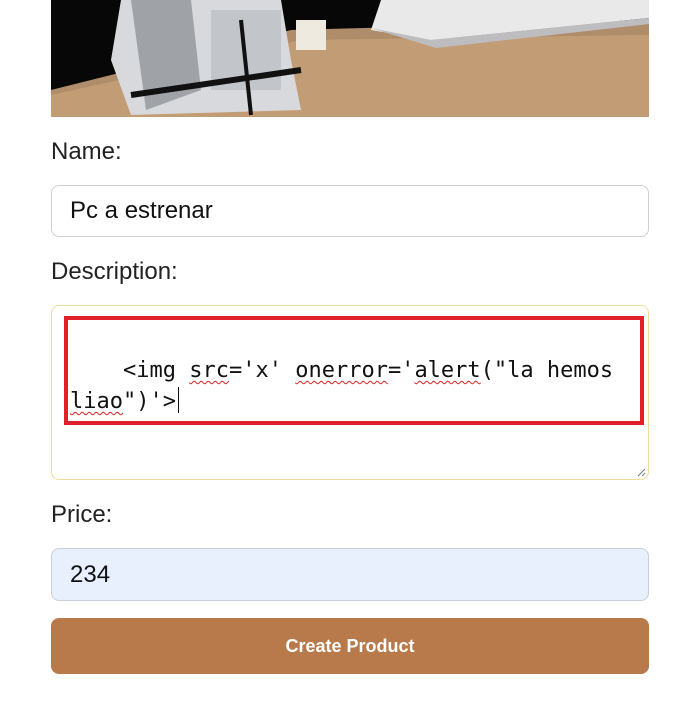 The width and height of the screenshot is (691, 711). What do you see at coordinates (350, 646) in the screenshot?
I see `create-product-button: Create Product` at bounding box center [350, 646].